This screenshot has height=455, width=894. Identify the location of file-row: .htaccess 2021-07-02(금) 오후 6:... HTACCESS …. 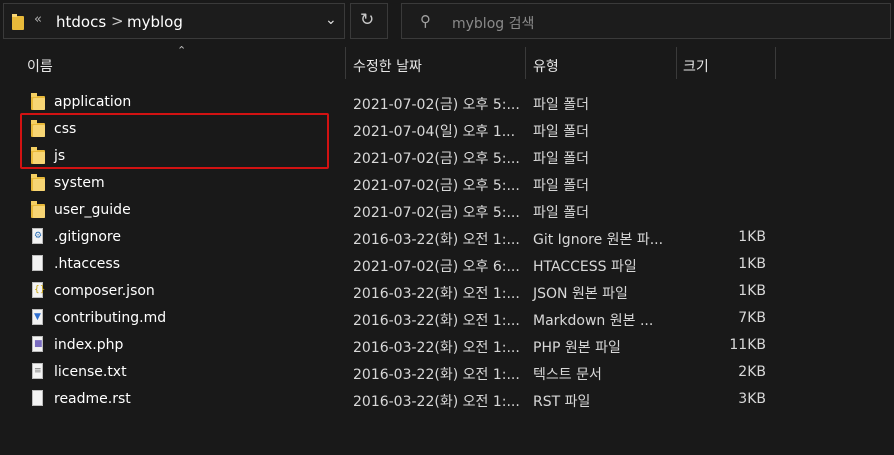
(447, 264).